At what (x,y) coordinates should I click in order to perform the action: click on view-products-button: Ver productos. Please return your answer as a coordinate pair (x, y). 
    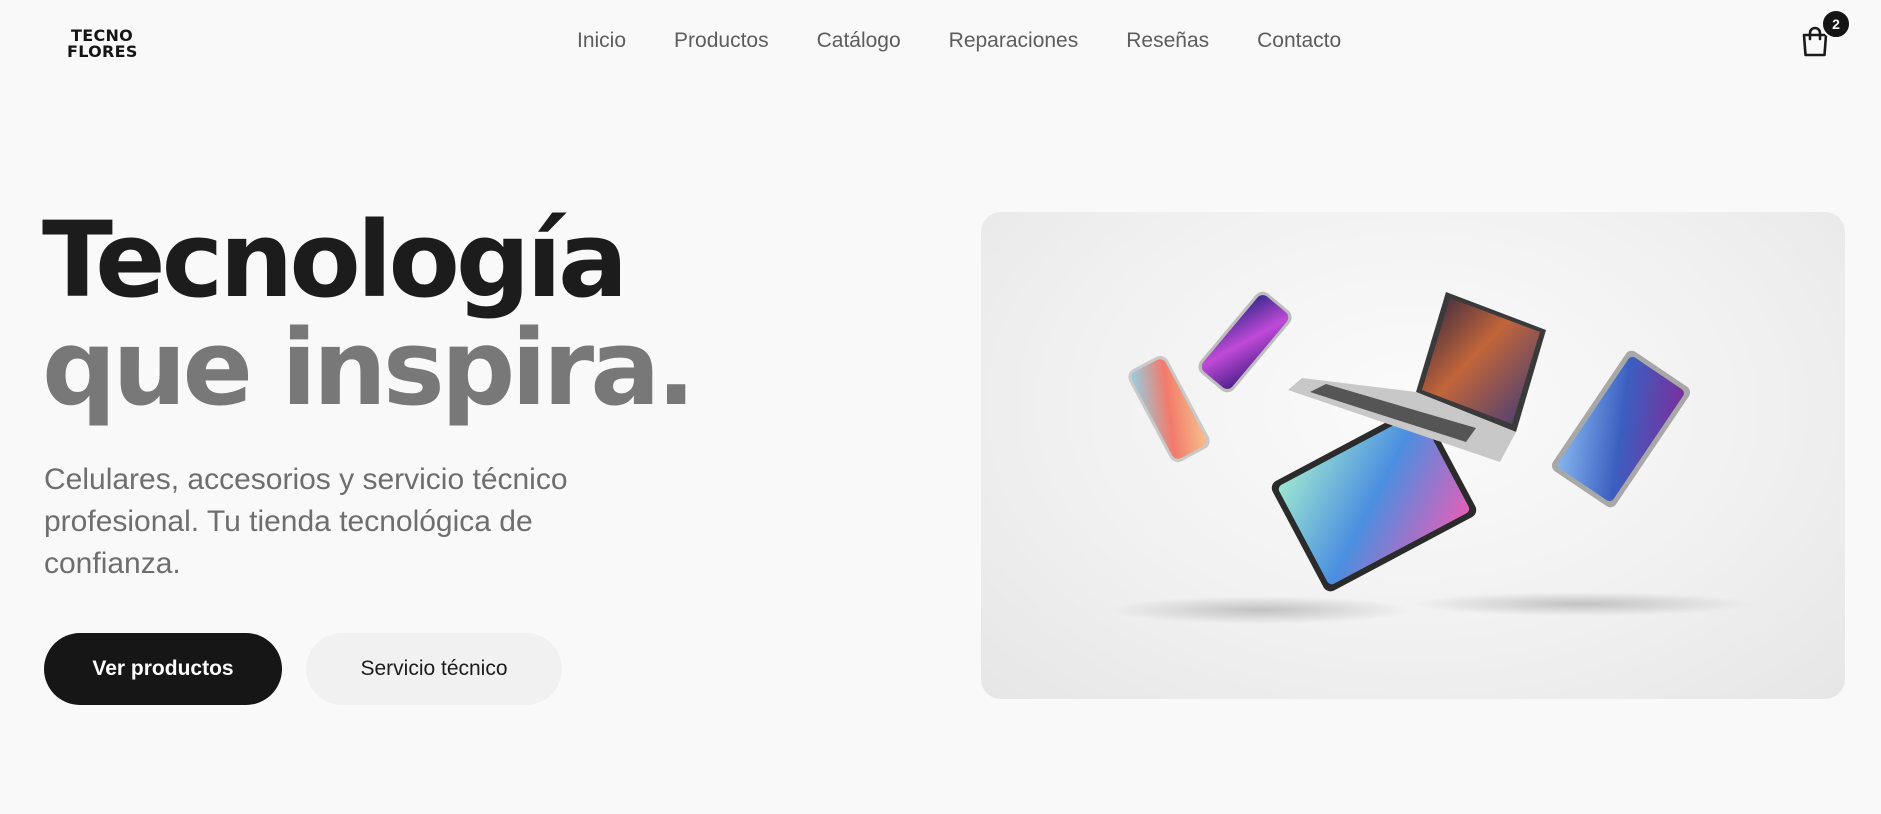
    Looking at the image, I should click on (163, 669).